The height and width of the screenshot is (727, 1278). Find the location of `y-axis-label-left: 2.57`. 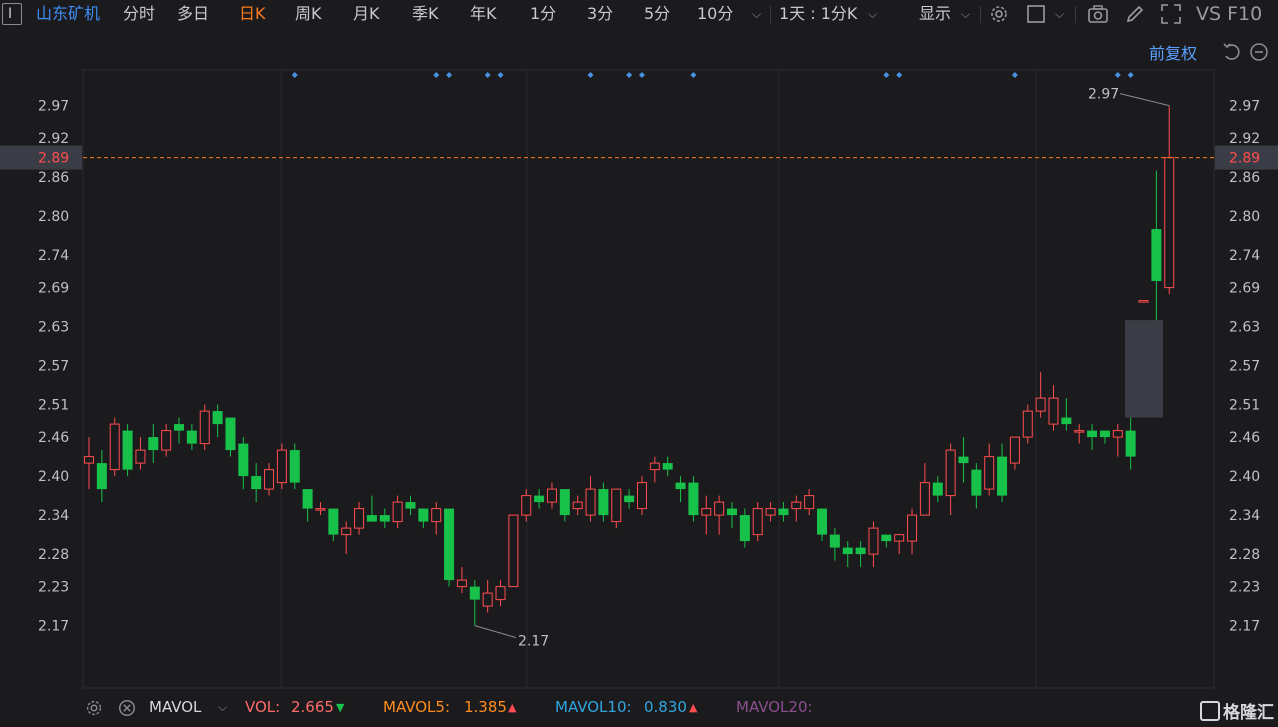

y-axis-label-left: 2.57 is located at coordinates (53, 367).